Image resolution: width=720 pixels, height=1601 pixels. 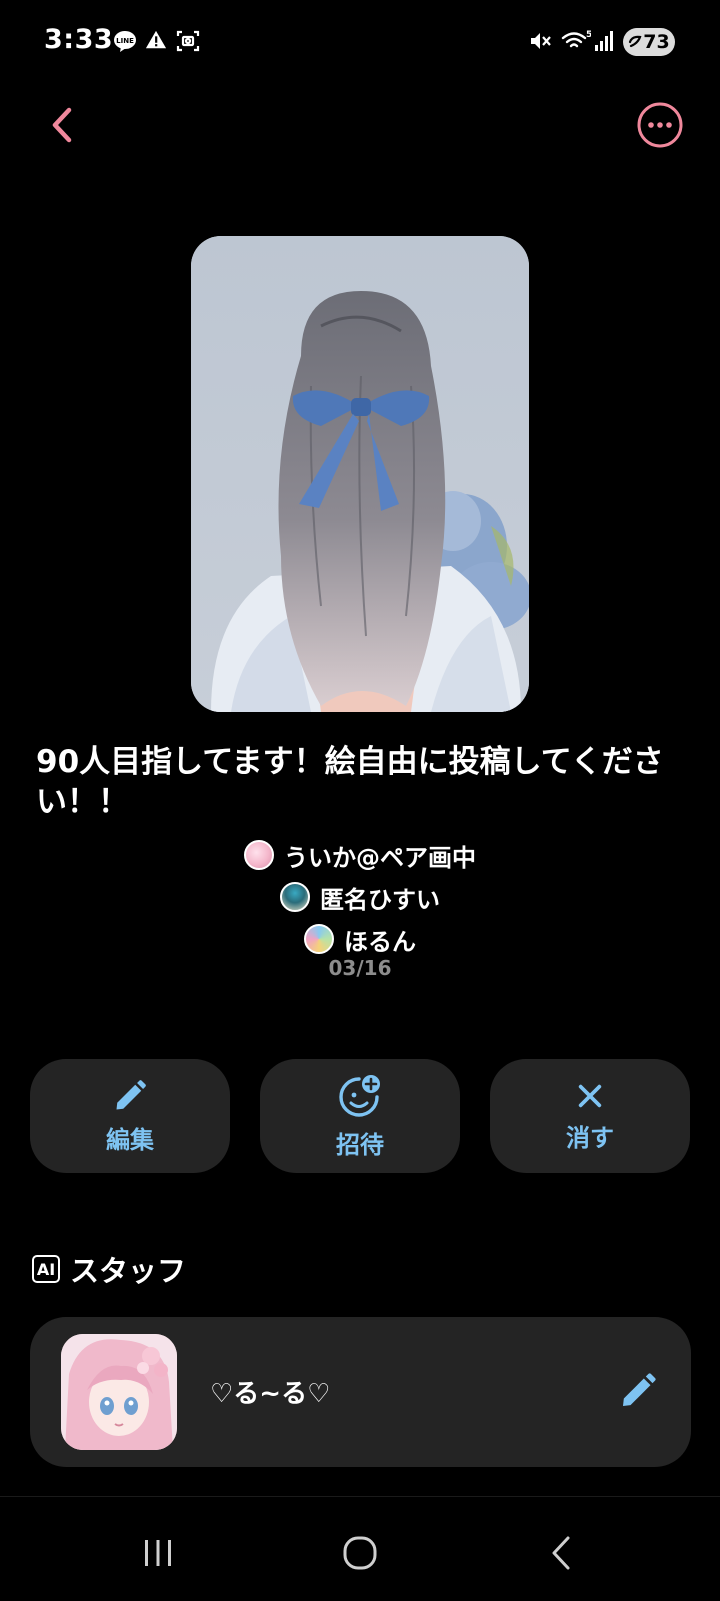 What do you see at coordinates (590, 1137) in the screenshot?
I see `delete-label: 消す` at bounding box center [590, 1137].